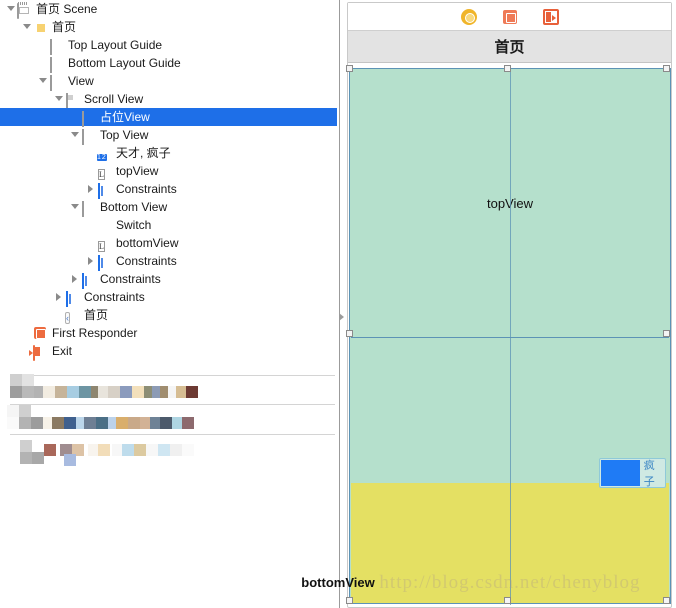 The image size is (676, 608). Describe the element at coordinates (468, 16) in the screenshot. I see `view-controller-dock-icon` at that location.